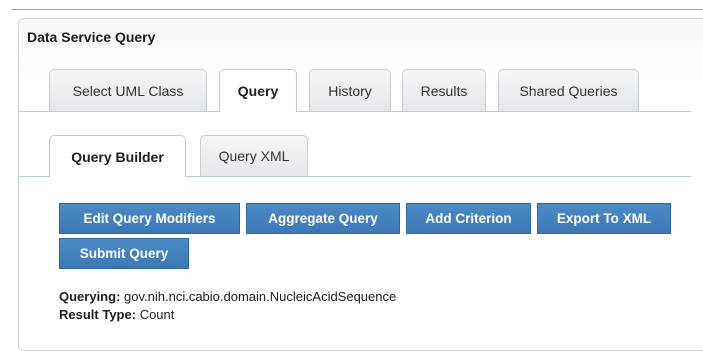  What do you see at coordinates (90, 296) in the screenshot?
I see `querying-label: Querying:` at bounding box center [90, 296].